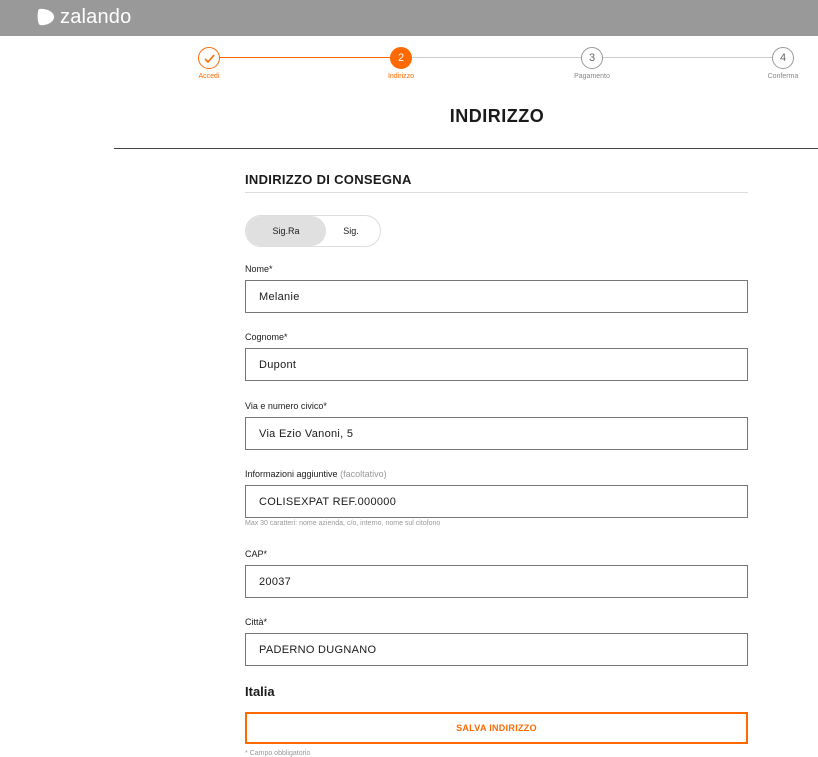 The height and width of the screenshot is (757, 818). I want to click on gender-option-sig: Sig., so click(346, 231).